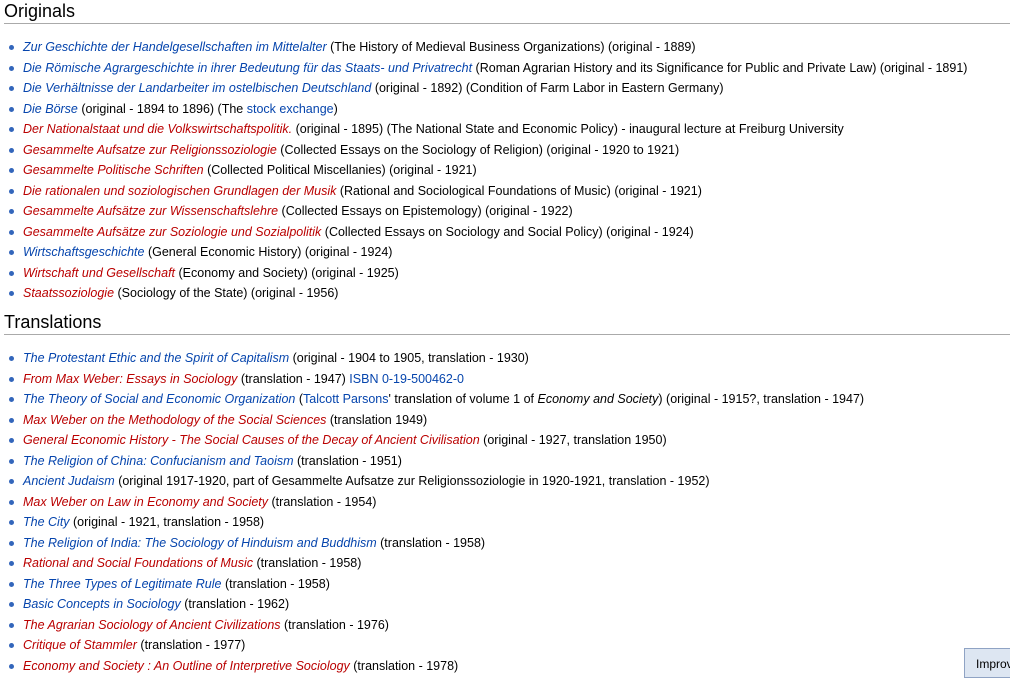 This screenshot has width=1010, height=678. I want to click on work-title-link: Max Weber on Law in Economy and Society, so click(145, 502).